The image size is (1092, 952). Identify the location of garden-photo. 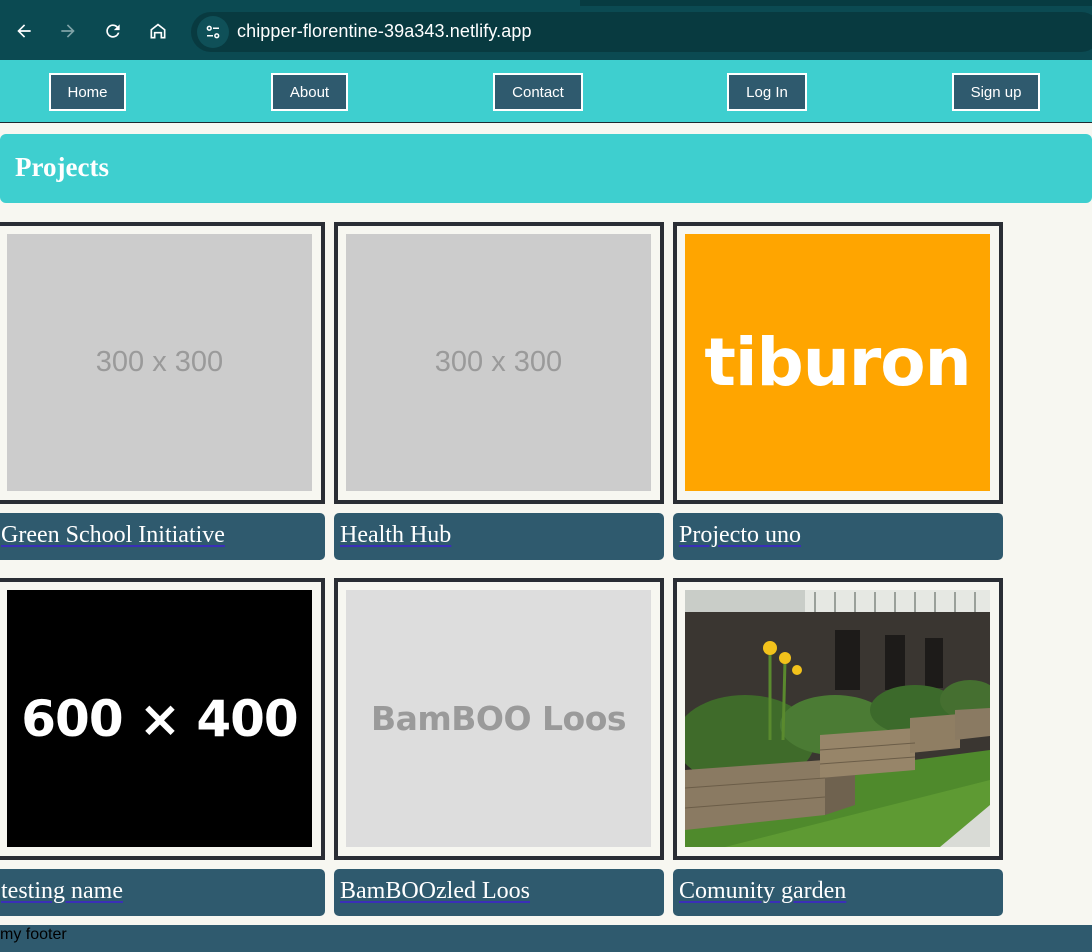
(837, 718).